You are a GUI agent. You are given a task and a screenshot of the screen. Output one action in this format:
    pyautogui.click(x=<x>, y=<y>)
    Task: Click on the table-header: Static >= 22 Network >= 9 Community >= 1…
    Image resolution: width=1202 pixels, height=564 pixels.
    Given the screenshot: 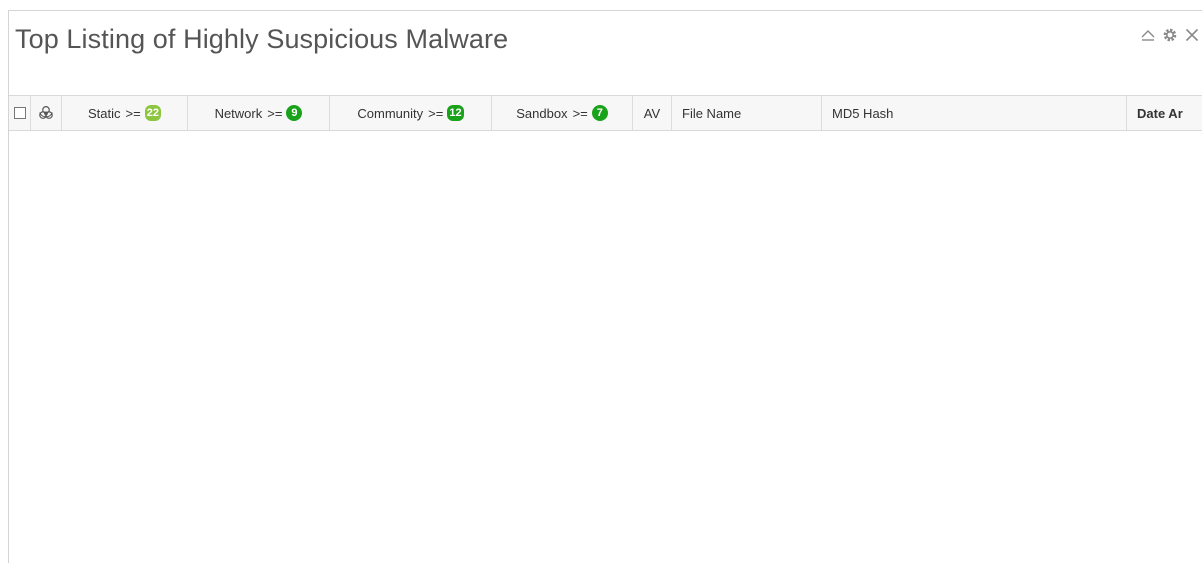 What is the action you would take?
    pyautogui.click(x=605, y=113)
    